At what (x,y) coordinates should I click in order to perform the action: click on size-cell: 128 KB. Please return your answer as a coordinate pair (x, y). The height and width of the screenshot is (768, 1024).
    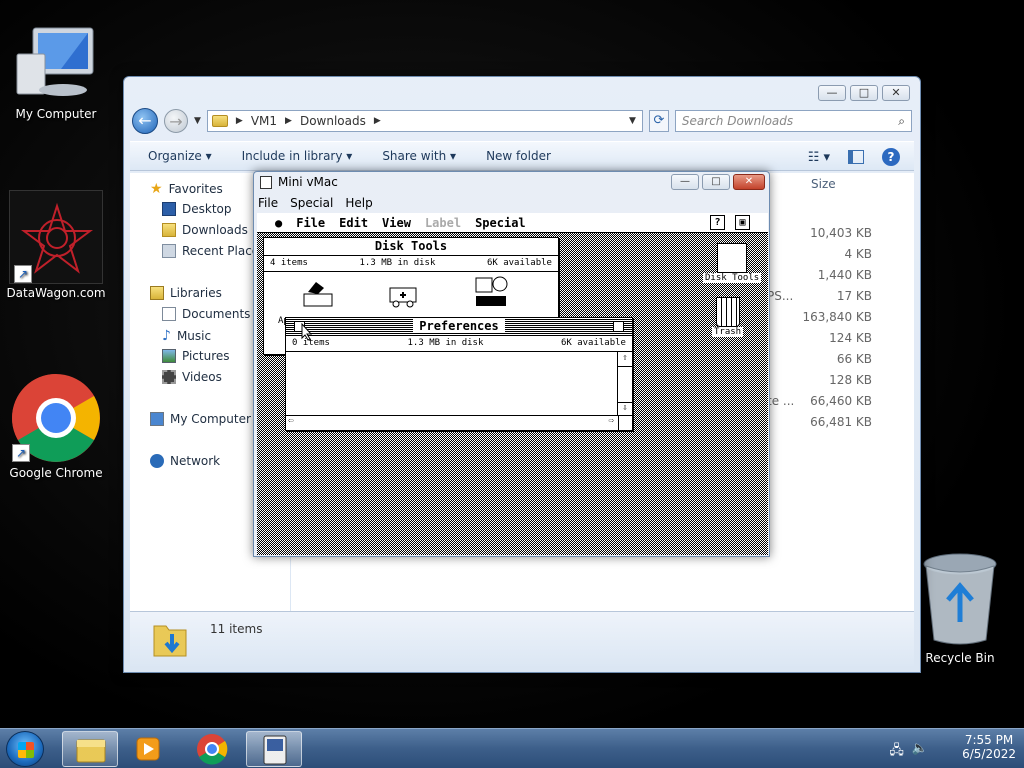
    Looking at the image, I should click on (850, 380).